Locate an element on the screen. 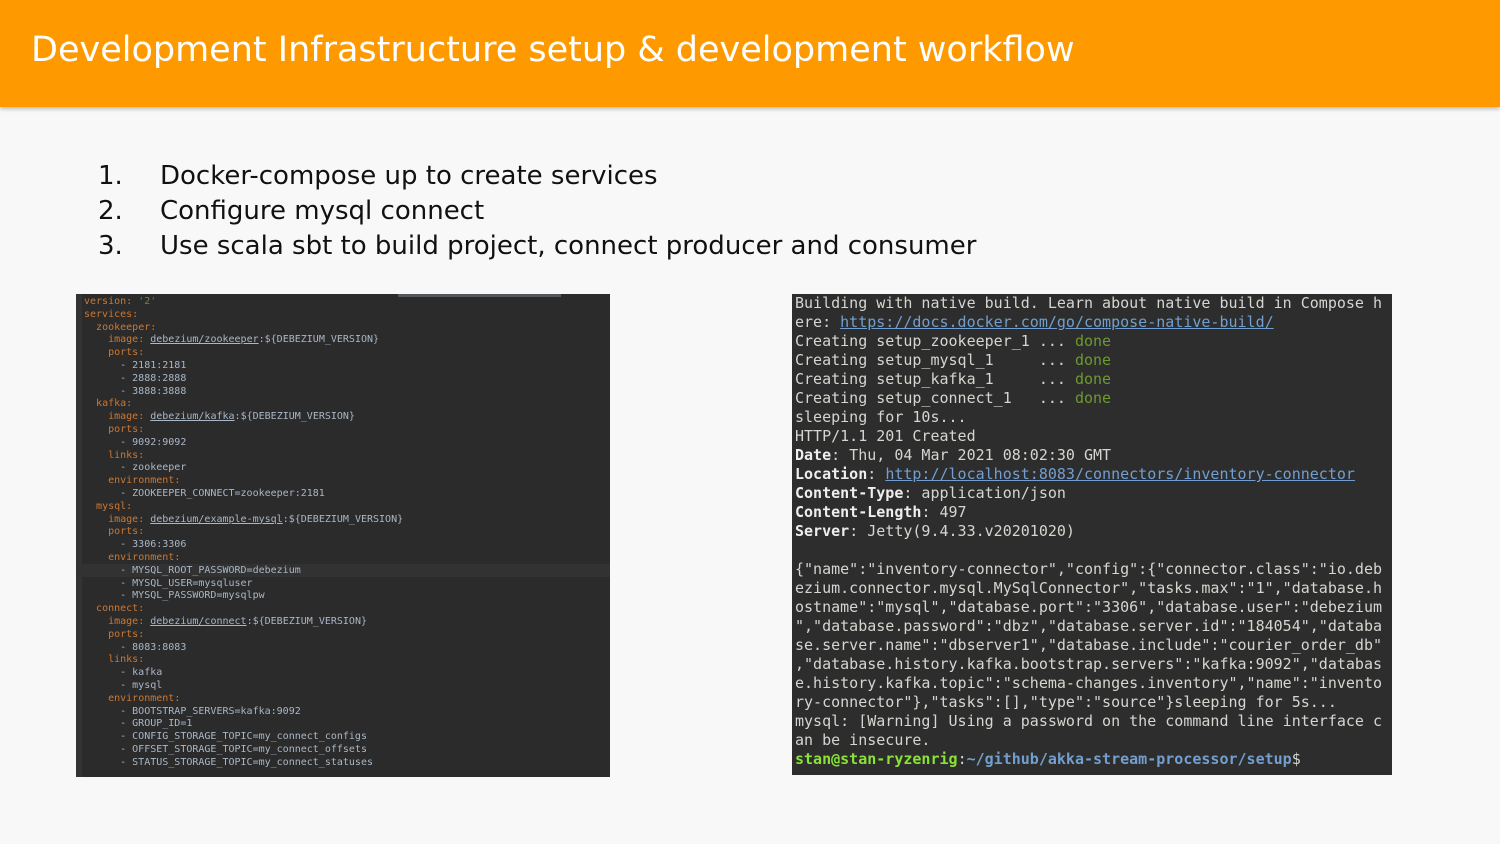 The width and height of the screenshot is (1500, 844). terminal-text-segment: : Thu, 04 Mar 2021 08:02:30 GMT is located at coordinates (971, 455).